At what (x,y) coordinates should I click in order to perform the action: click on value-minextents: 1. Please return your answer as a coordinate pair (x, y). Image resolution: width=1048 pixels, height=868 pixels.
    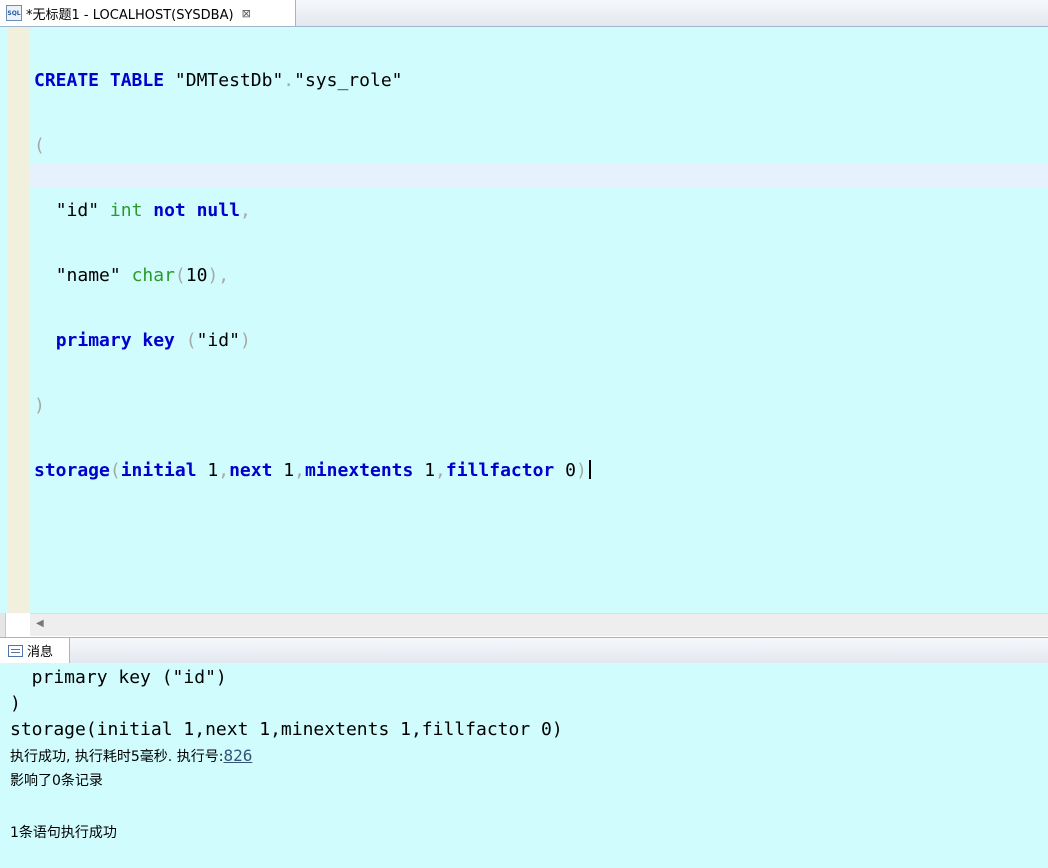
    Looking at the image, I should click on (424, 470).